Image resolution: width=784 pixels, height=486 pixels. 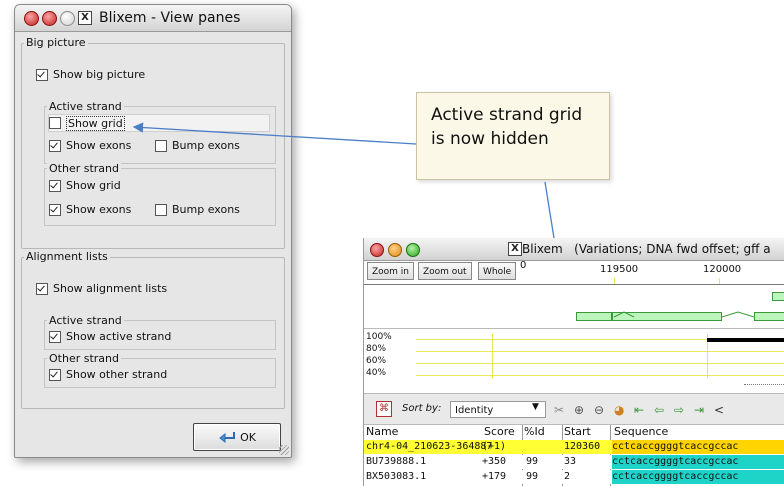 I want to click on scroll-left-icon: <, so click(x=719, y=410).